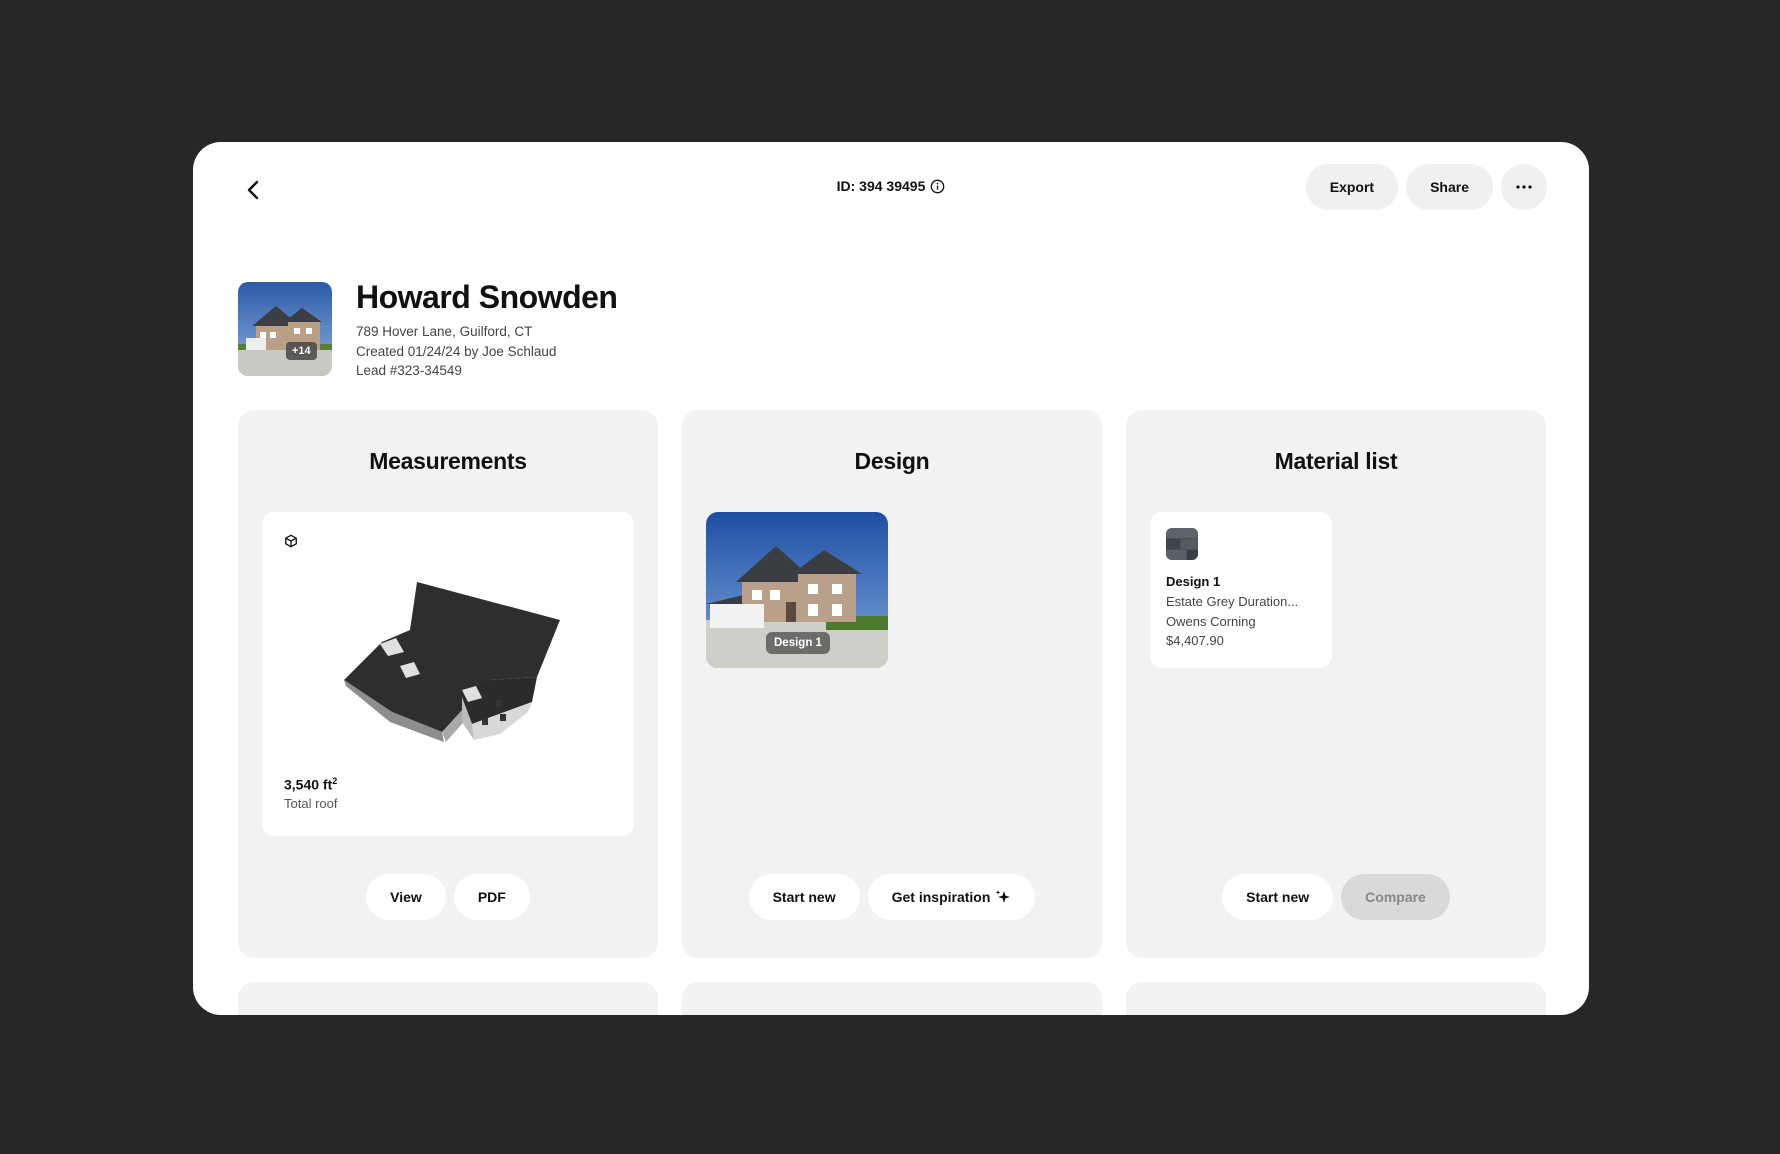 The image size is (1780, 1154). What do you see at coordinates (487, 297) in the screenshot?
I see `customer-name: Howard Snowden` at bounding box center [487, 297].